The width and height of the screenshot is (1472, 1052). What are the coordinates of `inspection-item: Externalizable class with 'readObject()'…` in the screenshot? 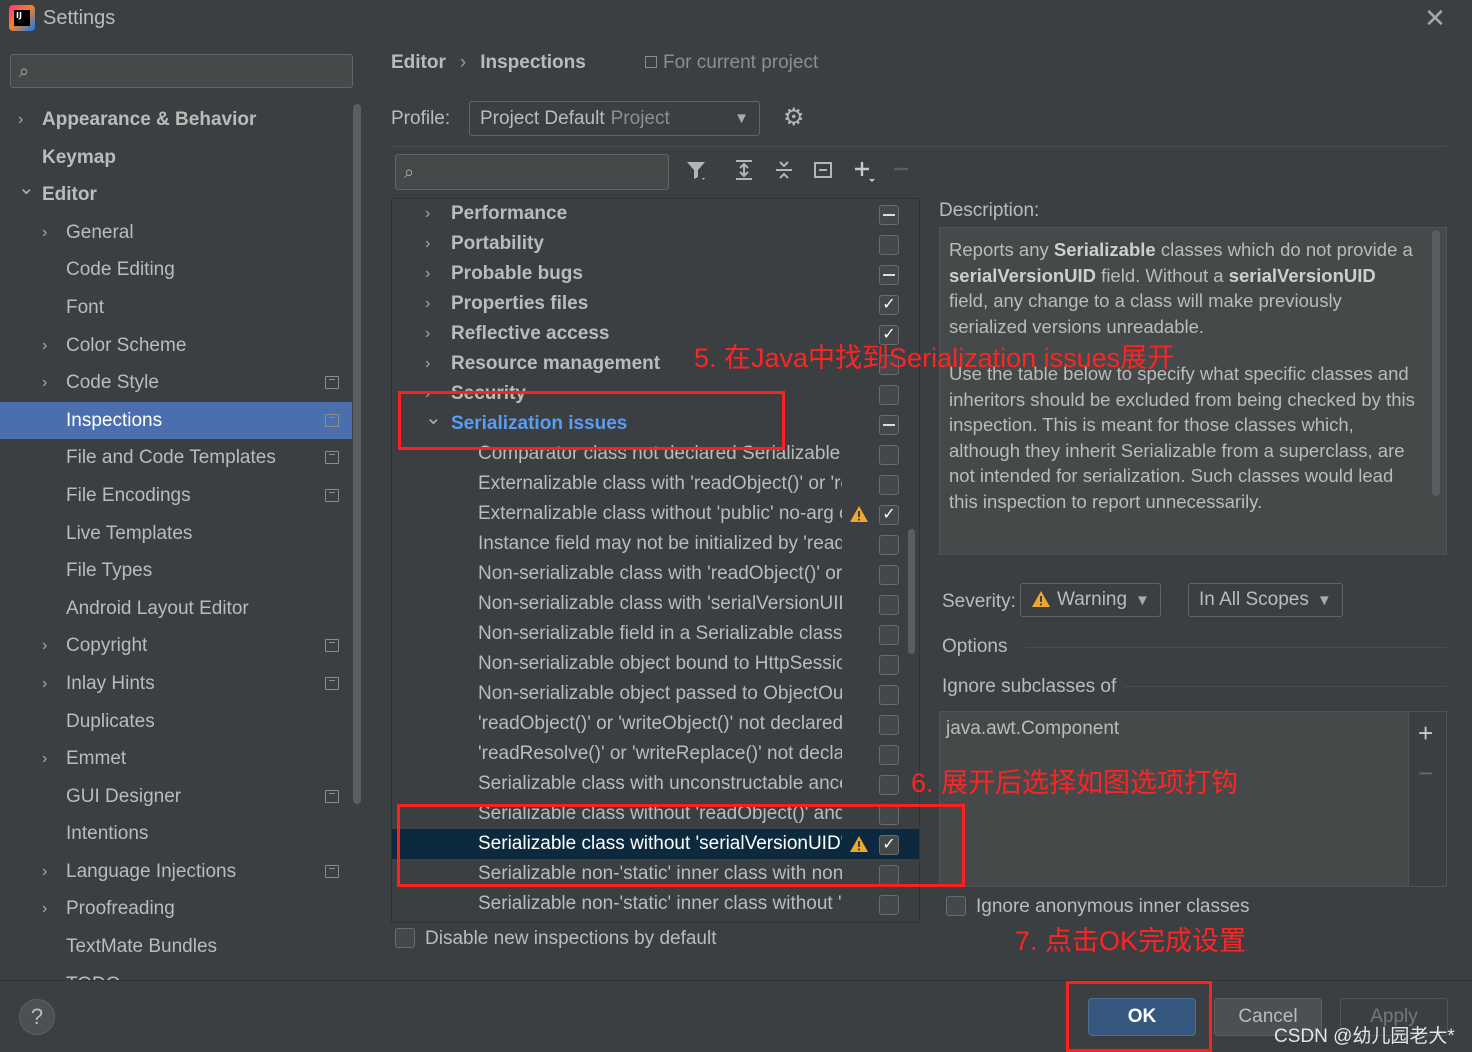 It's located at (655, 484).